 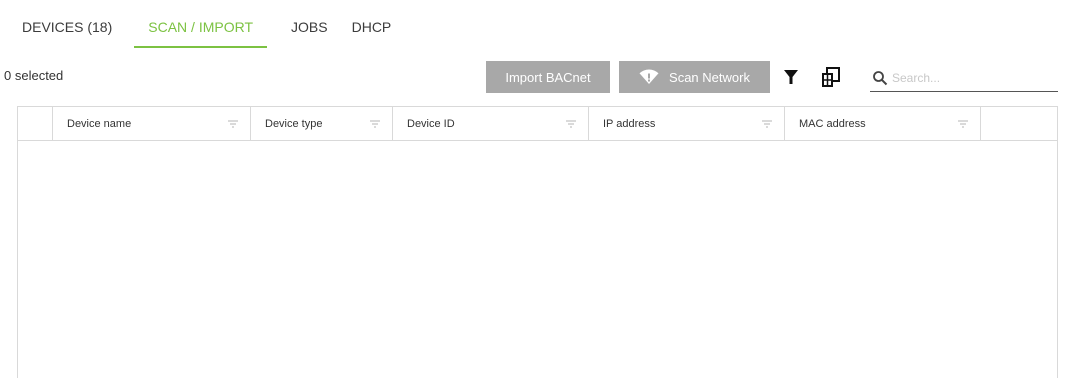 I want to click on wifi-icon, so click(x=649, y=77).